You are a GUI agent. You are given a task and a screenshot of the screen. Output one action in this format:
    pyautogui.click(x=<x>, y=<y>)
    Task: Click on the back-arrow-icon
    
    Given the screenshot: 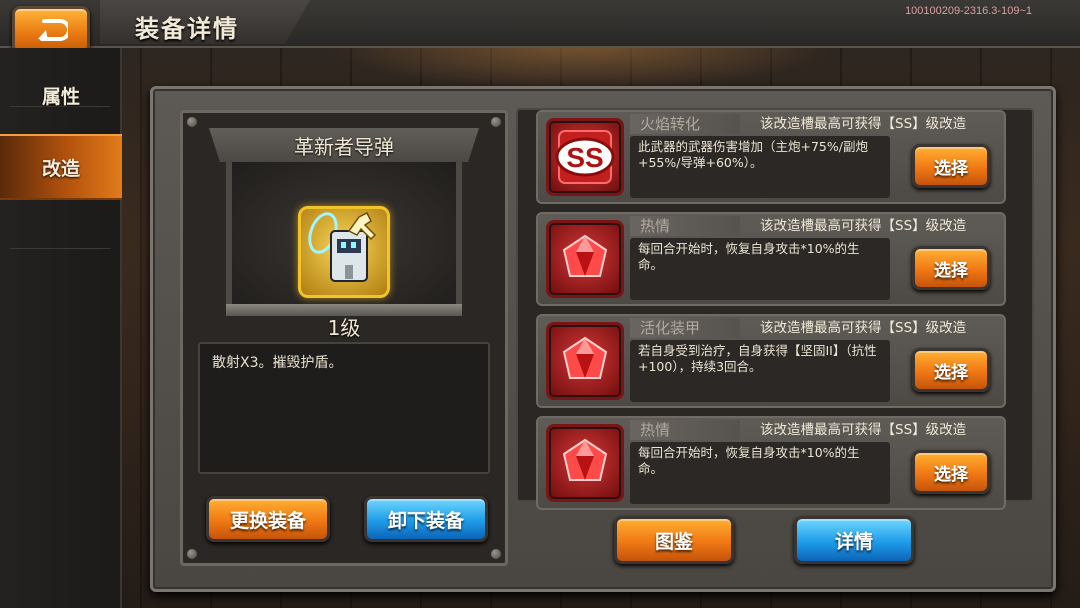 What is the action you would take?
    pyautogui.click(x=53, y=30)
    